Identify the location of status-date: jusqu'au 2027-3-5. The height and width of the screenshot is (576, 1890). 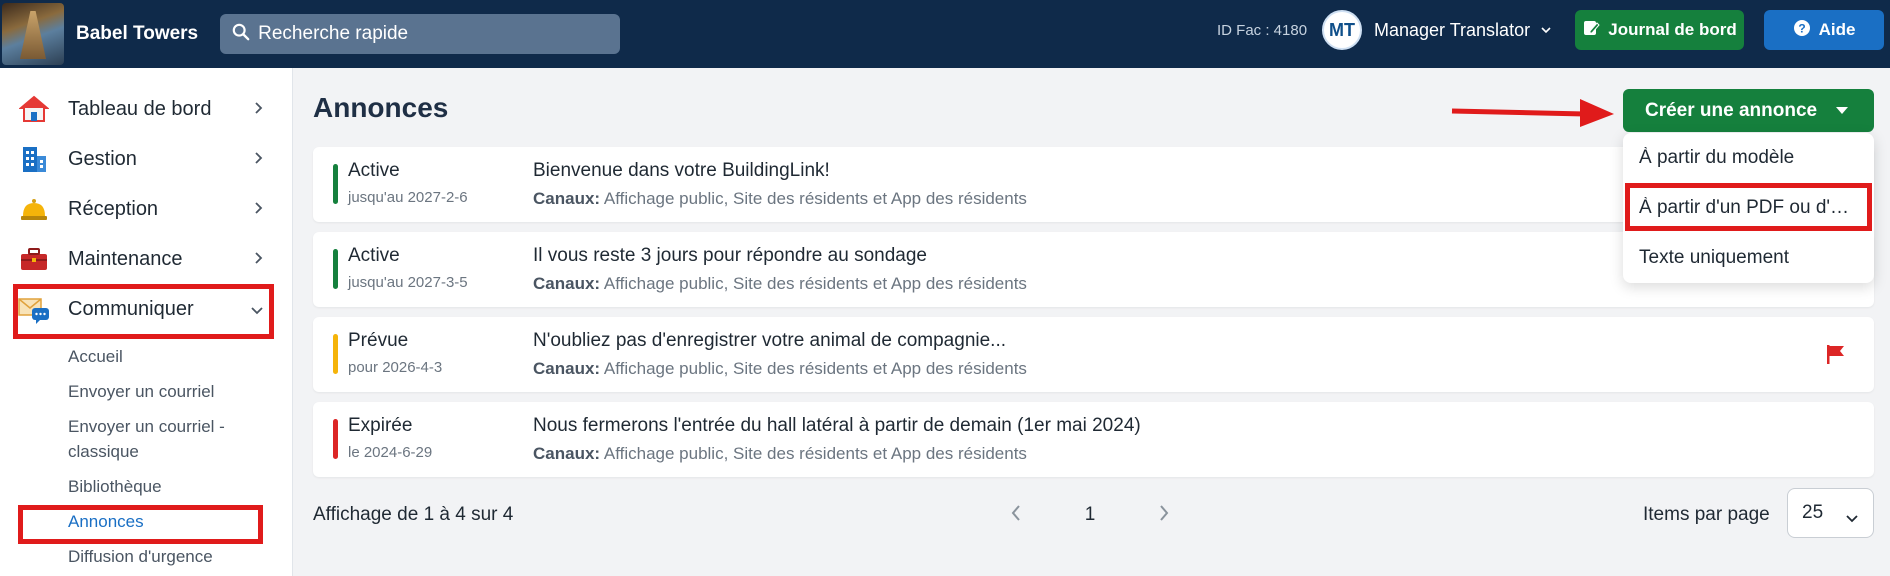
(408, 282).